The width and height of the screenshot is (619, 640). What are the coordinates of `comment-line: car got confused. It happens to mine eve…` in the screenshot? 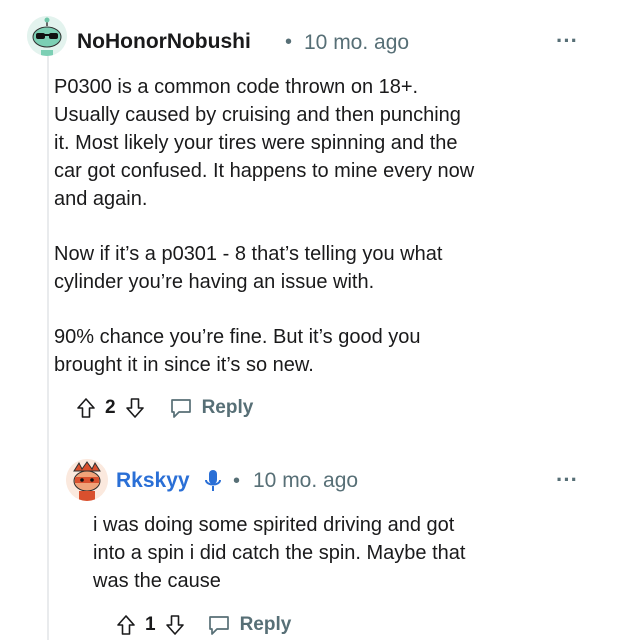 It's located at (264, 171).